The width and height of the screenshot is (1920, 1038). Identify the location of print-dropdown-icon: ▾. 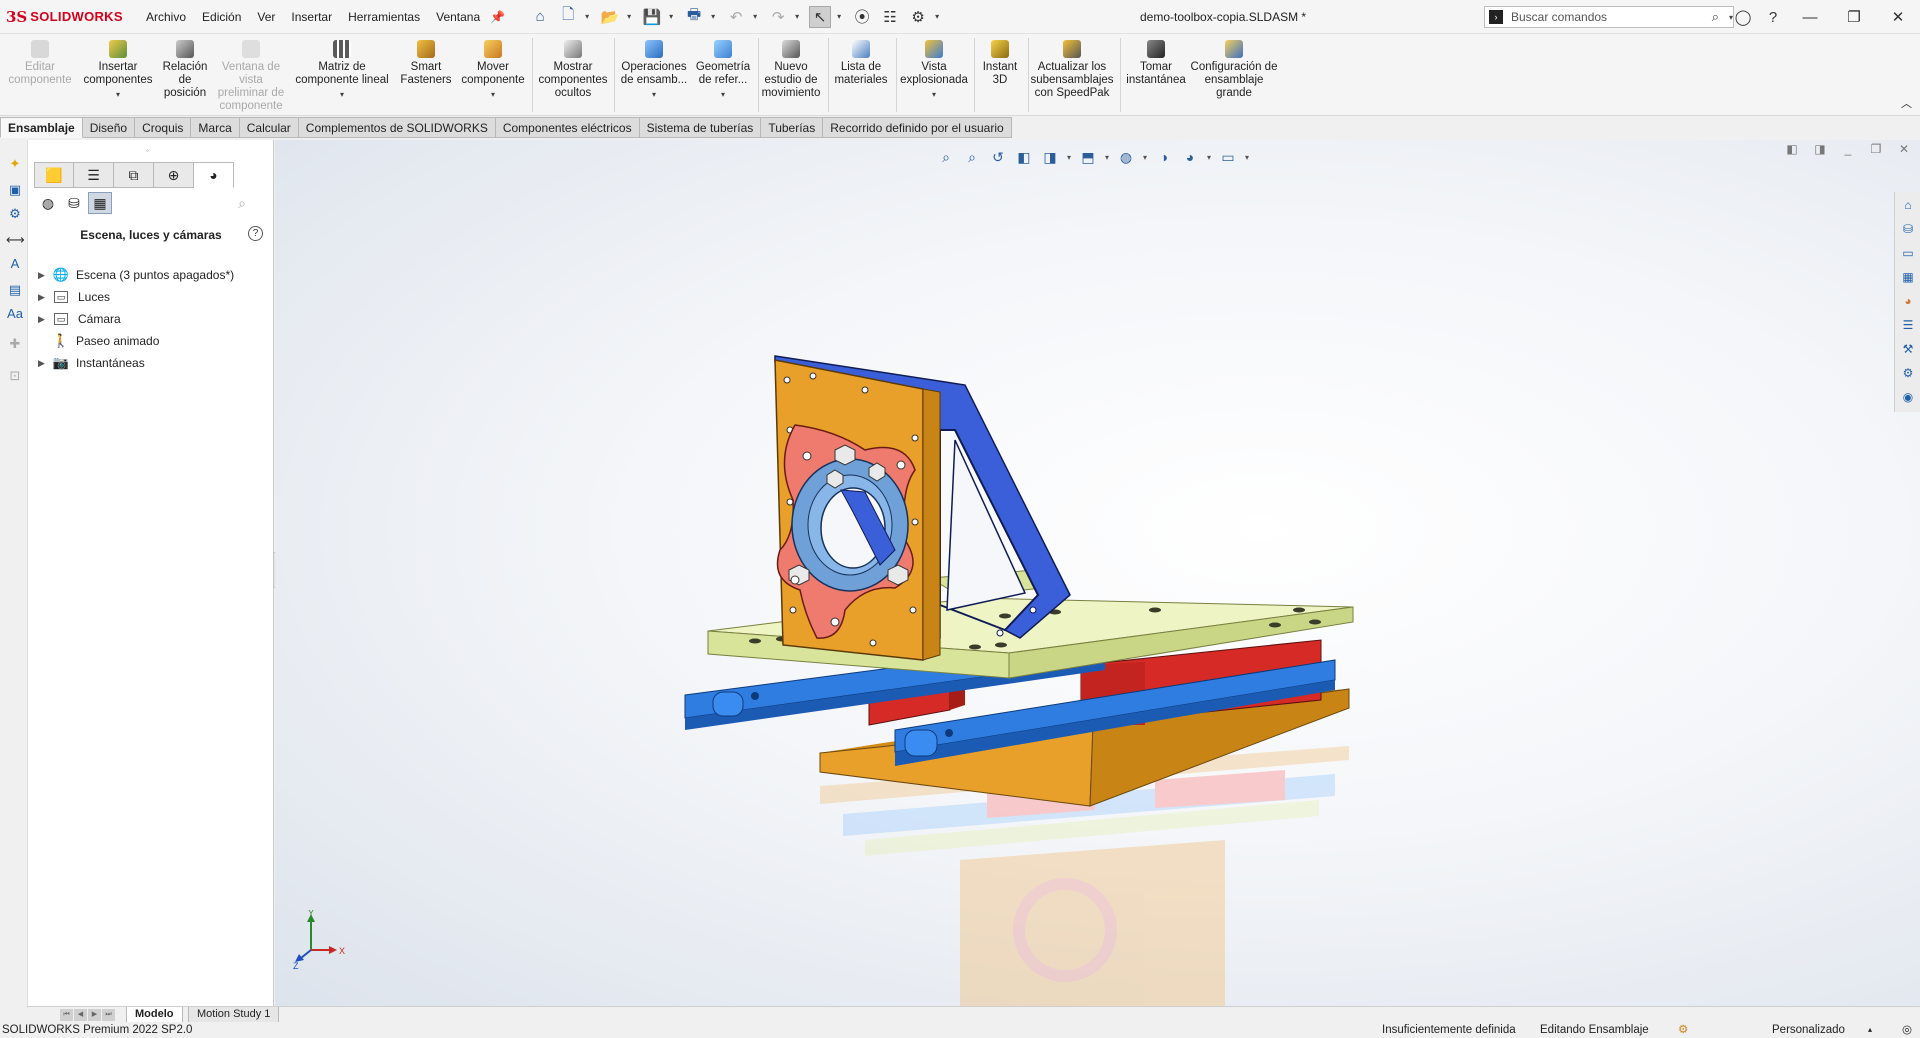
(715, 16).